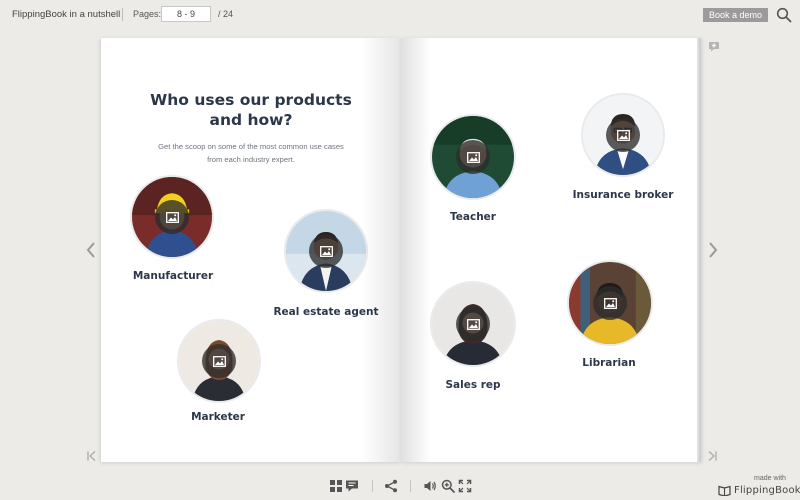 This screenshot has width=800, height=500. I want to click on pages-label: Pages:, so click(147, 14).